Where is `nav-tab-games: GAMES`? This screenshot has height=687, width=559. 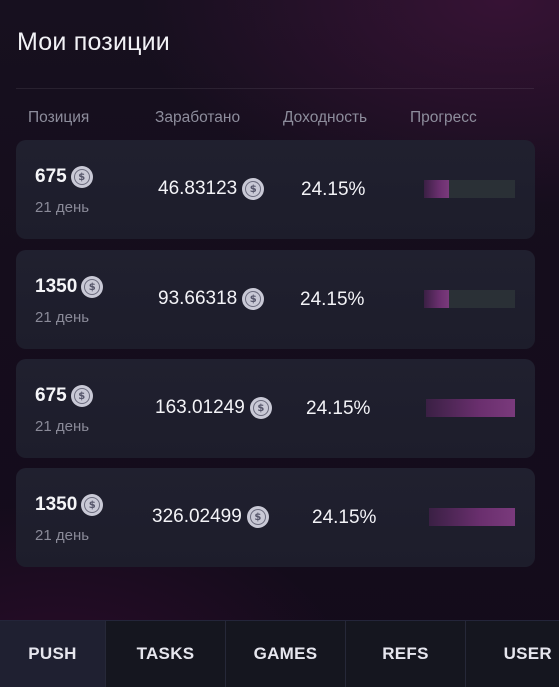 nav-tab-games: GAMES is located at coordinates (286, 654).